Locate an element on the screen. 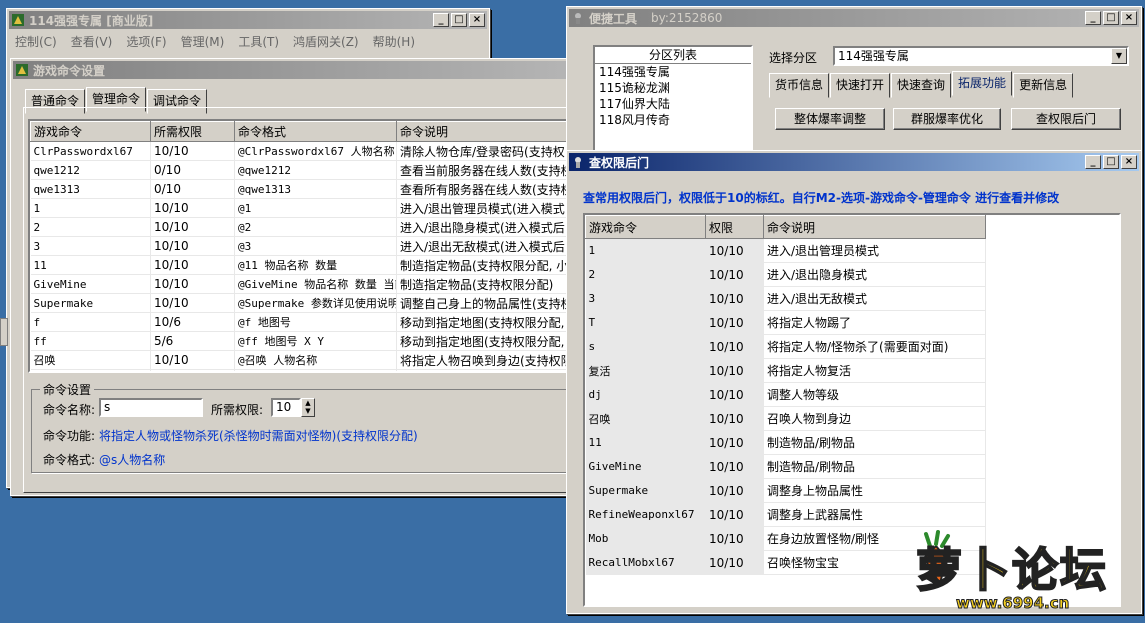  game-command-titlebar: 游戏命令设置 is located at coordinates (293, 70).